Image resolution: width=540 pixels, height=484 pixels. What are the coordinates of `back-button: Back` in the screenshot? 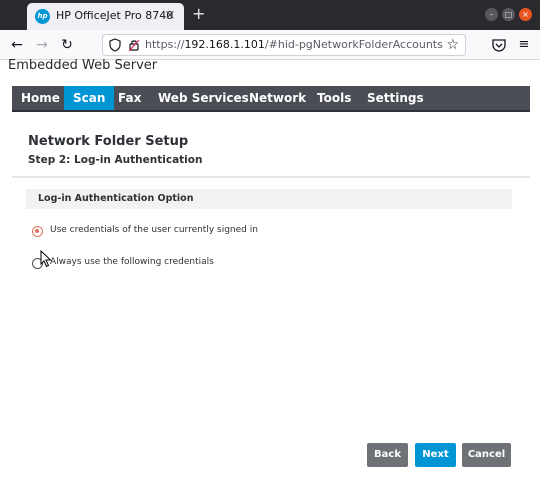 It's located at (387, 455).